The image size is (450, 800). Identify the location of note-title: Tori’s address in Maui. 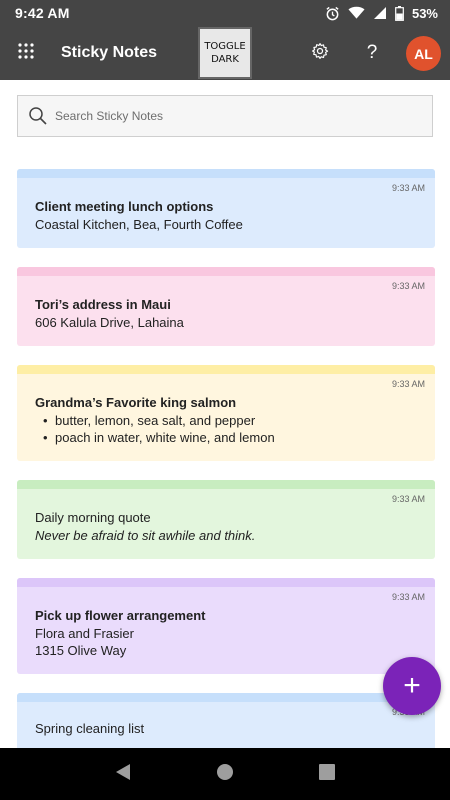
(103, 304).